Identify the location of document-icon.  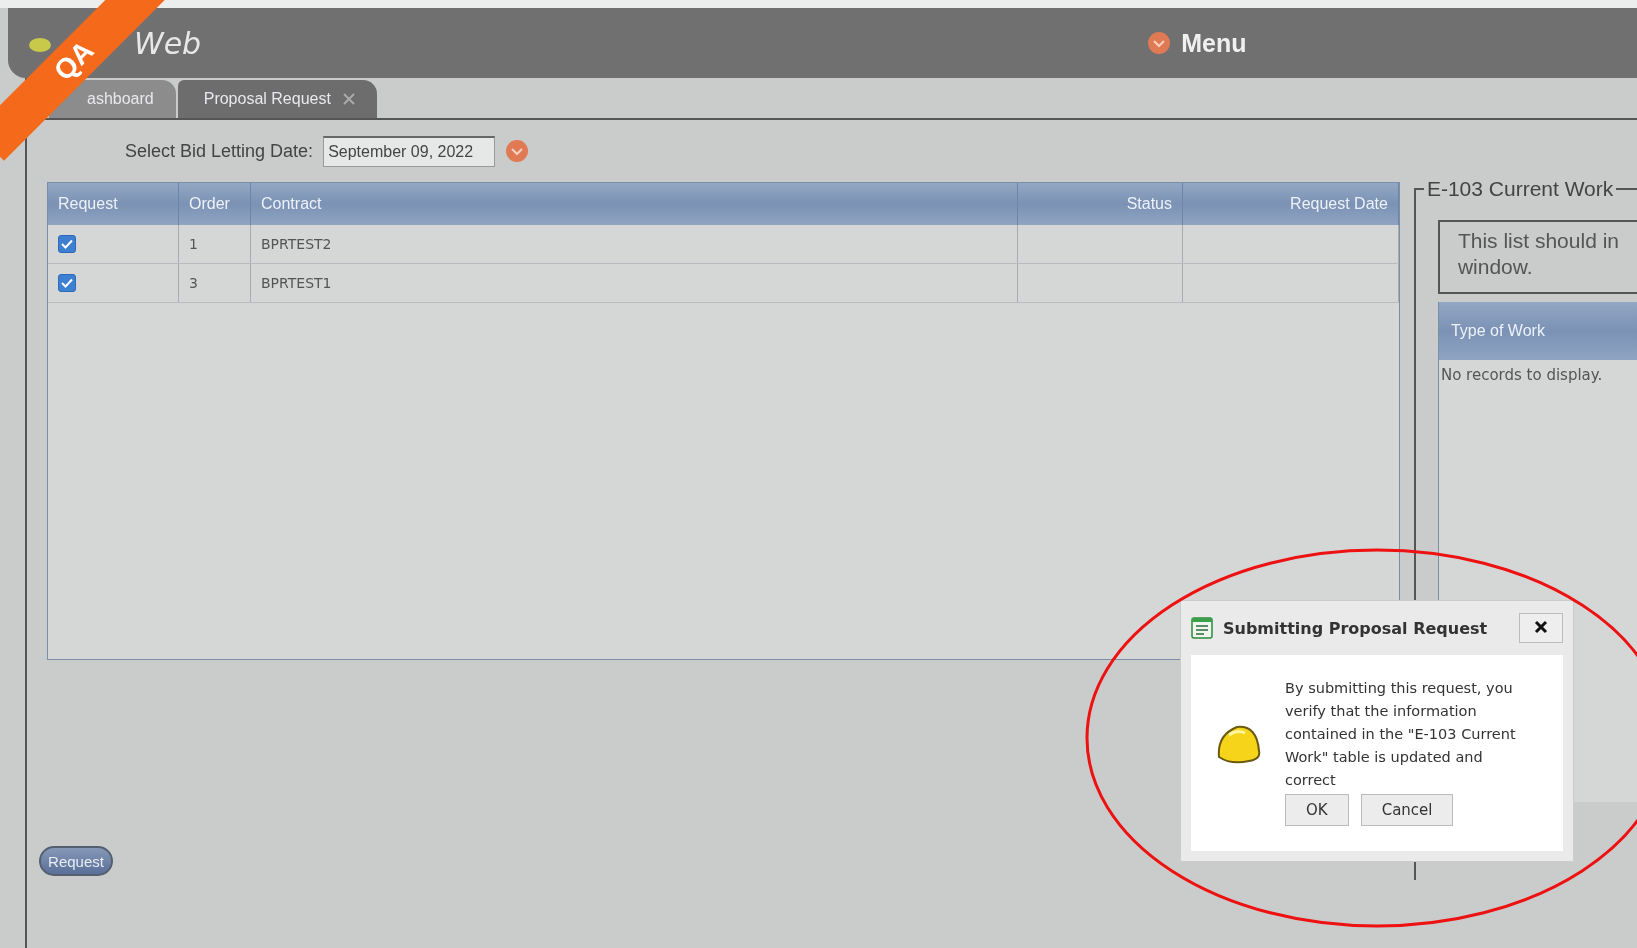
(1202, 628).